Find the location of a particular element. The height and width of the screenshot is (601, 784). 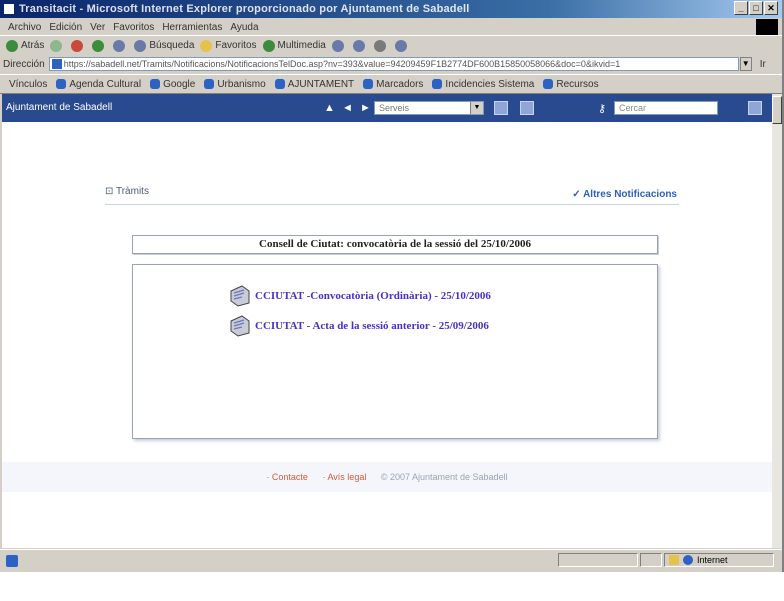

star-icon is located at coordinates (206, 45).